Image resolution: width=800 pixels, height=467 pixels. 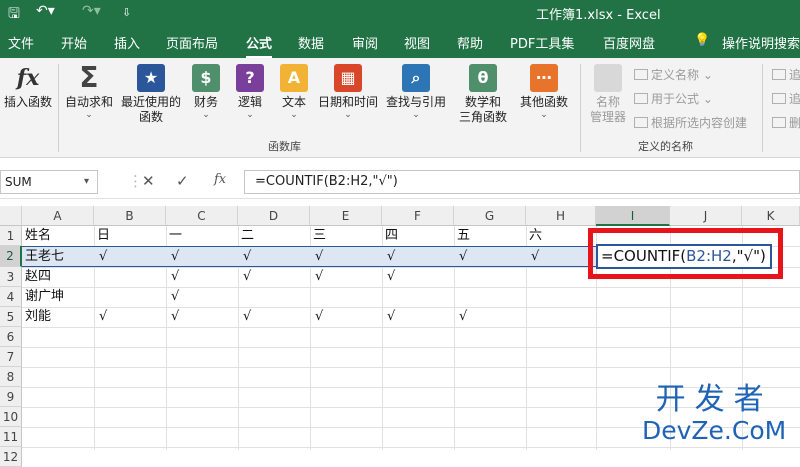 What do you see at coordinates (389, 277) in the screenshot?
I see `cell-f3: √` at bounding box center [389, 277].